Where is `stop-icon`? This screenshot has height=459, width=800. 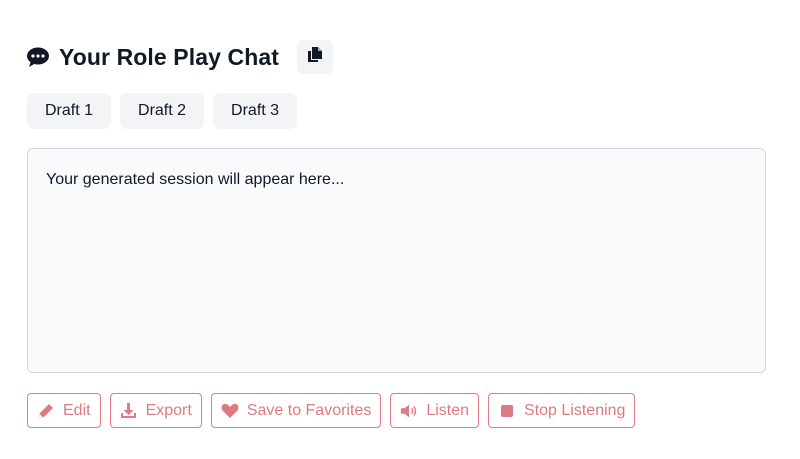
stop-icon is located at coordinates (507, 411).